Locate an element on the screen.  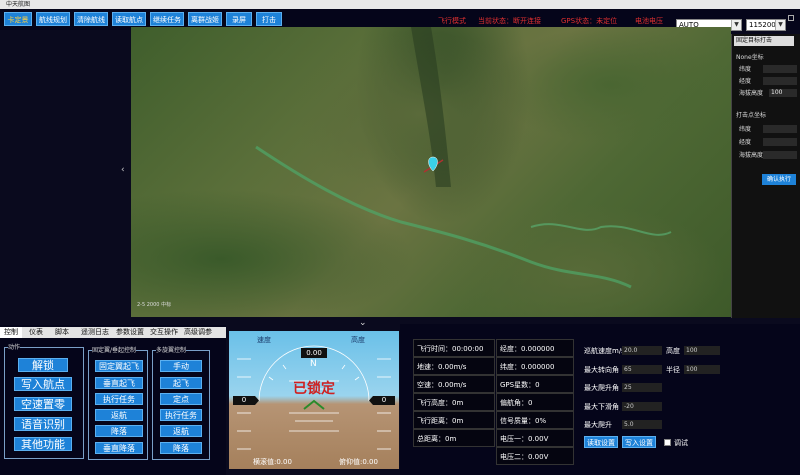
radius-field: 100 is located at coordinates (702, 369).